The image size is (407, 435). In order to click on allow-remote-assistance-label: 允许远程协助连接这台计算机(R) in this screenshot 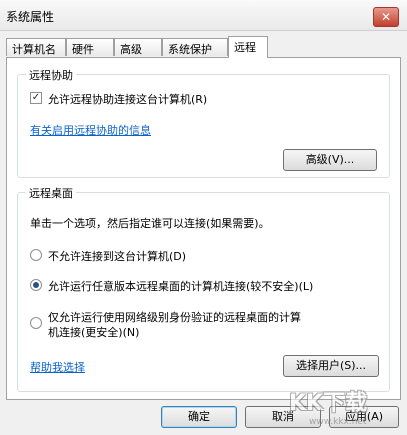, I will do `click(127, 99)`.